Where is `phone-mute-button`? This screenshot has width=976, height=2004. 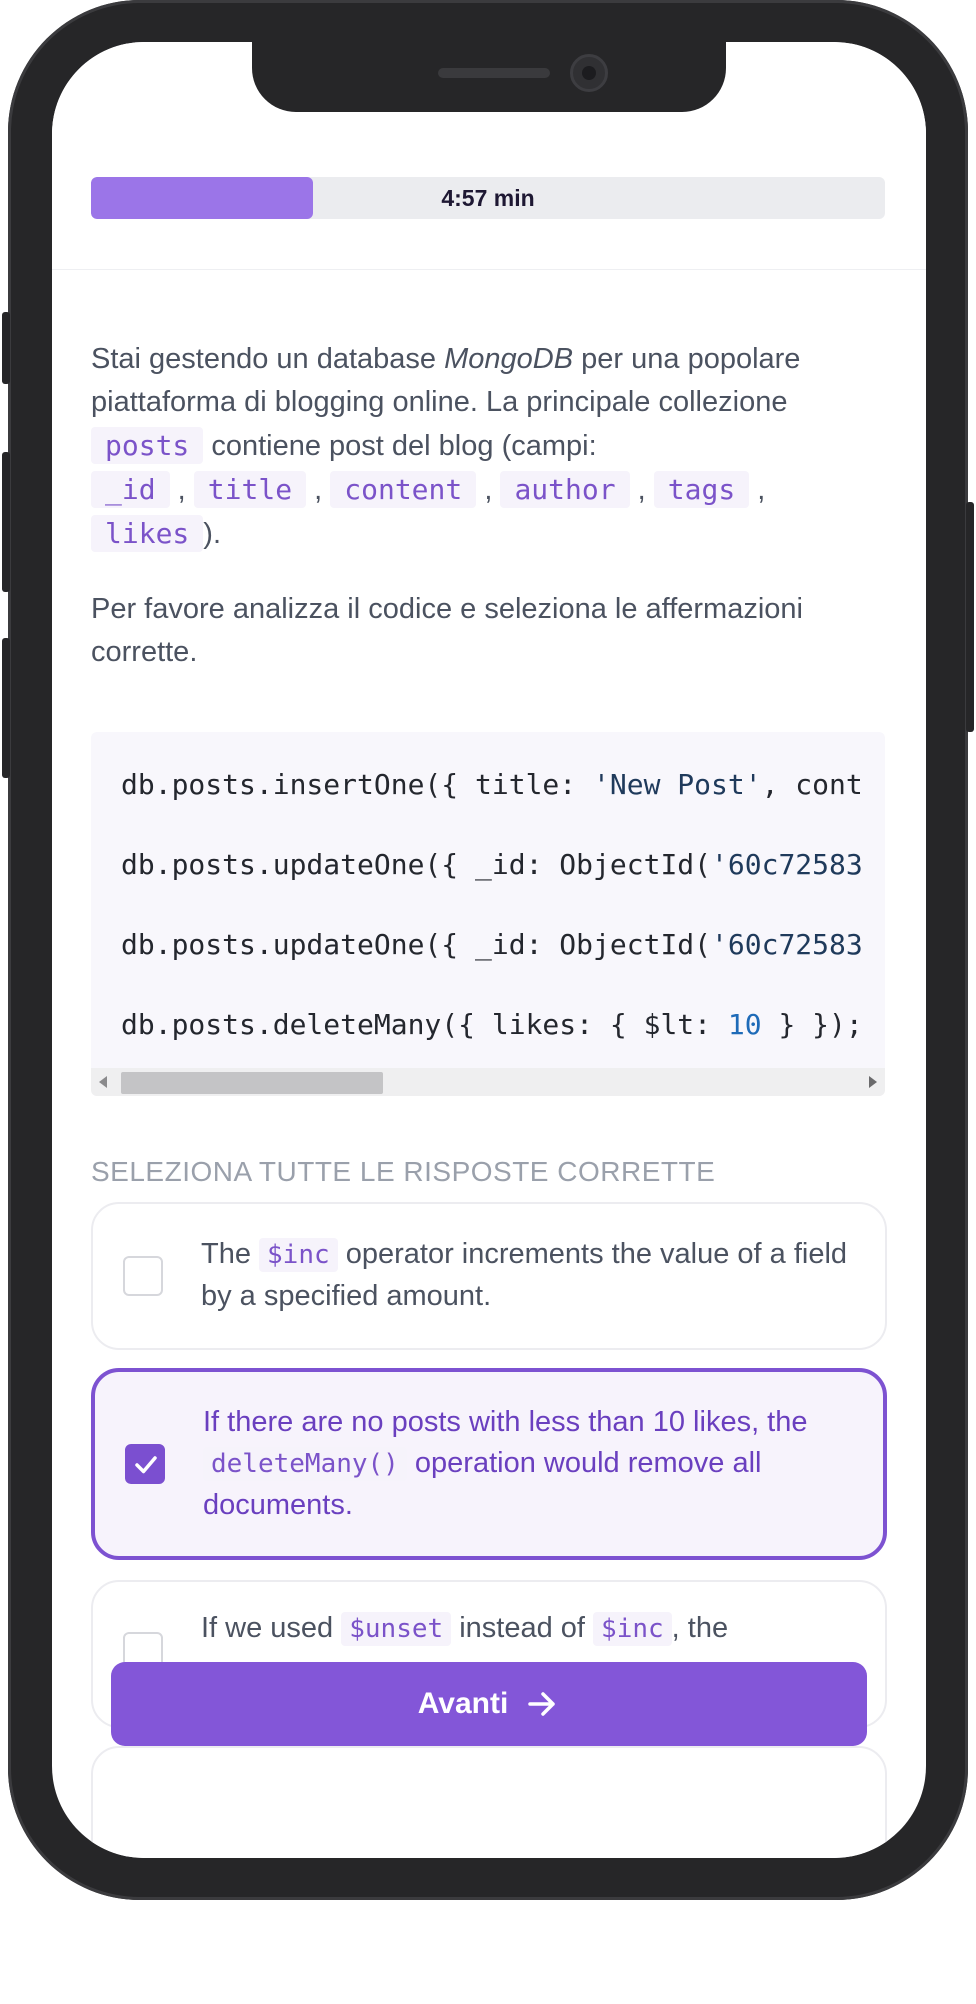
phone-mute-button is located at coordinates (6, 348).